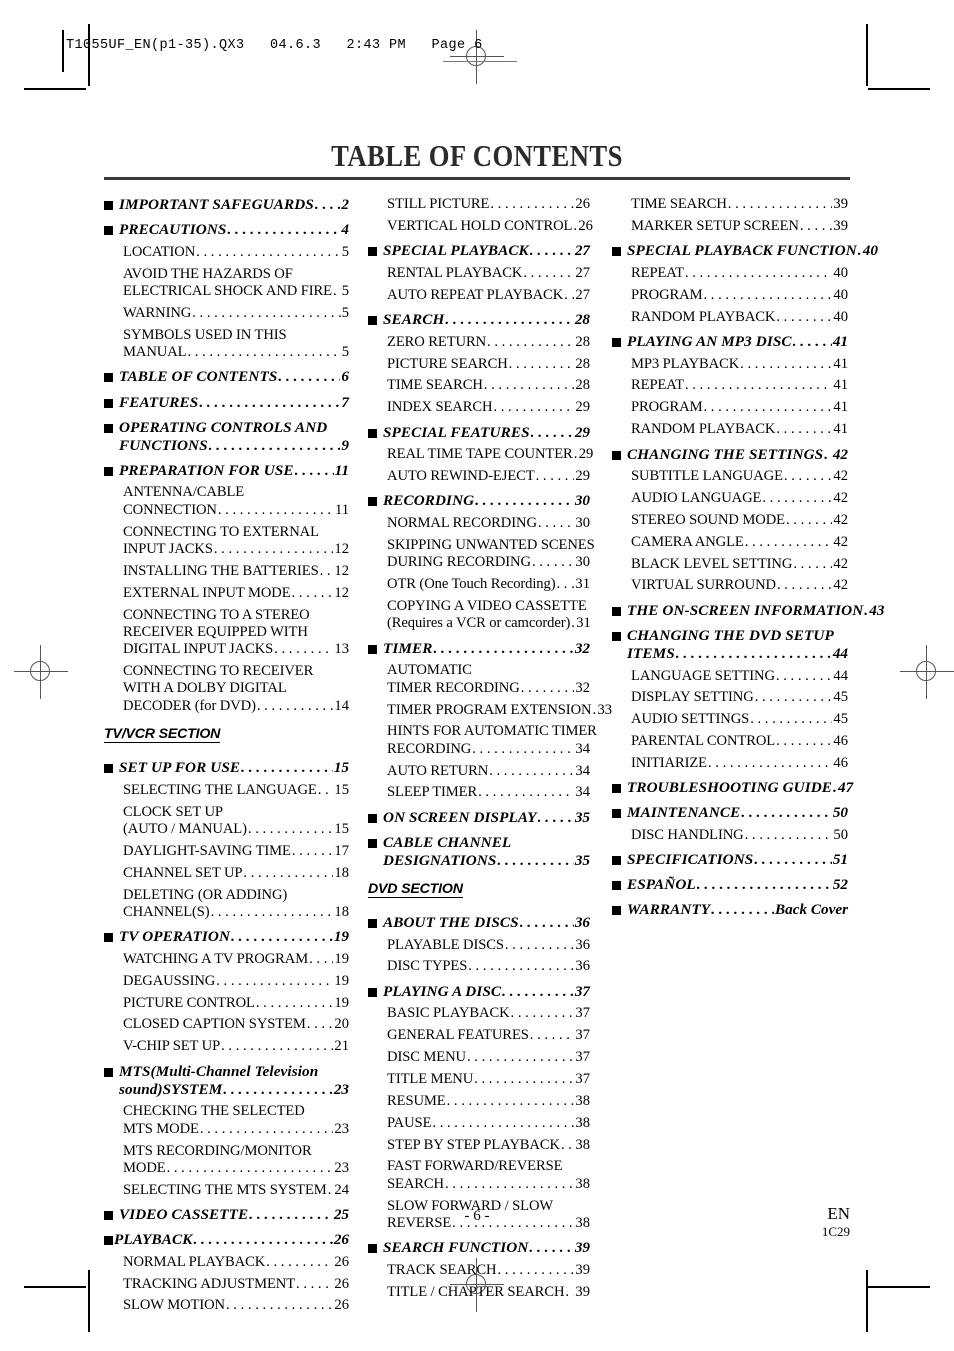 Image resolution: width=954 pixels, height=1351 pixels. I want to click on toc-section-entry: RECORDING 30, so click(479, 501).